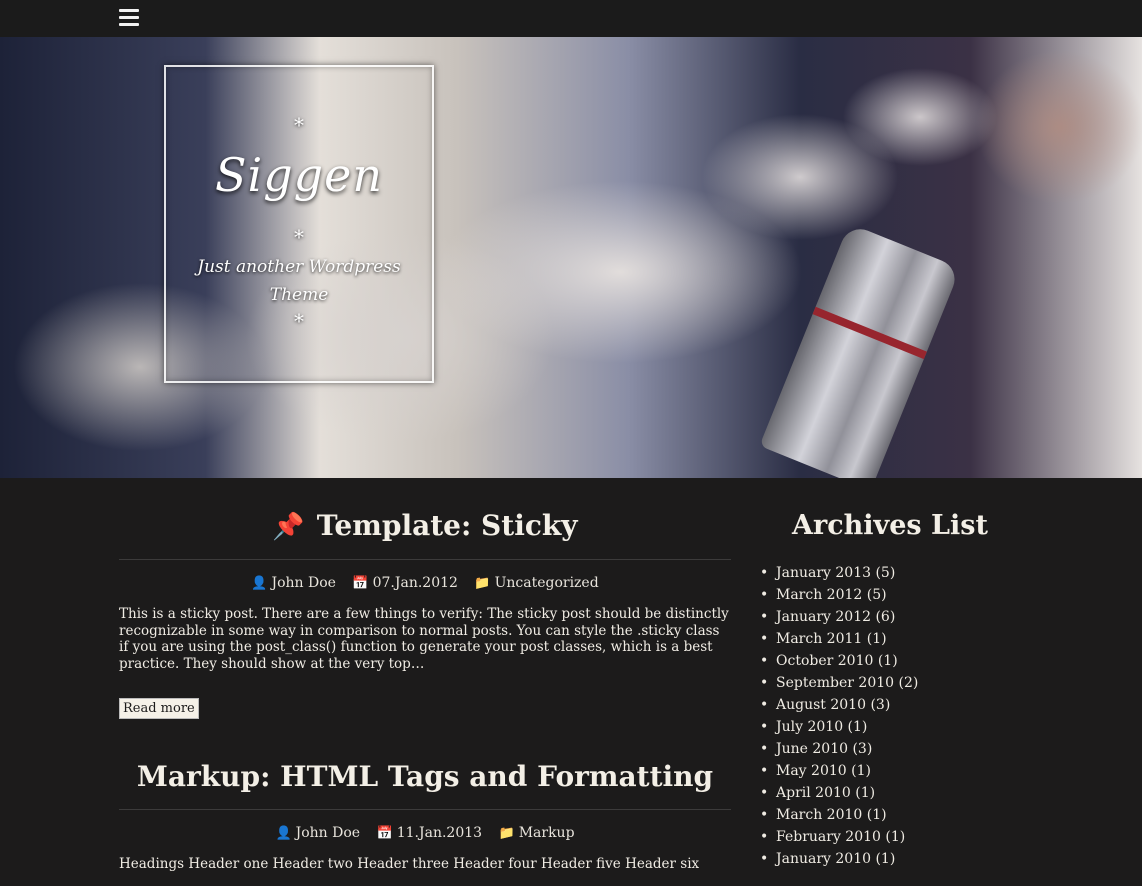  What do you see at coordinates (546, 583) in the screenshot?
I see `post-category-name: Uncategorized` at bounding box center [546, 583].